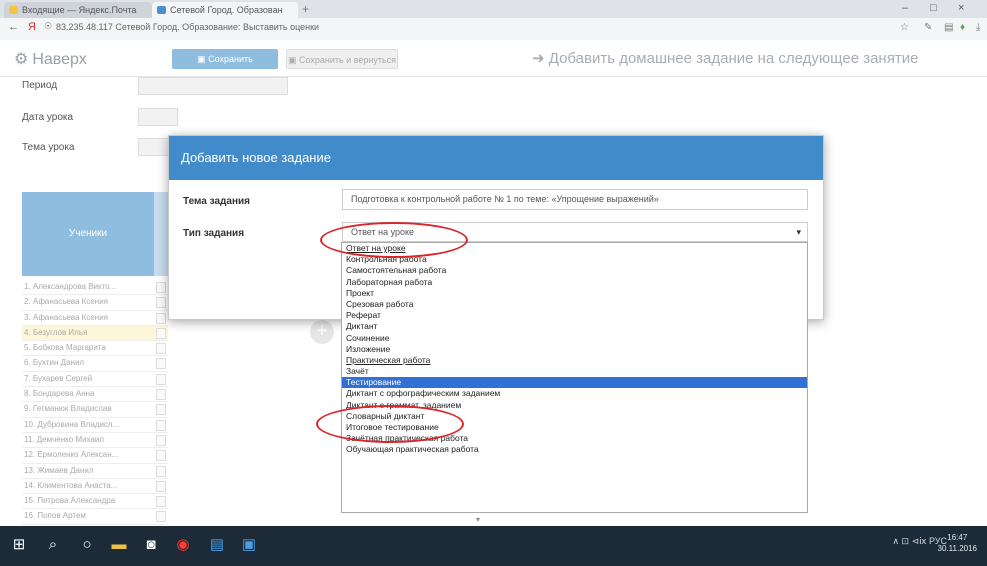 This screenshot has width=987, height=566. What do you see at coordinates (249, 545) in the screenshot?
I see `image-viewer-icon: ▣` at bounding box center [249, 545].